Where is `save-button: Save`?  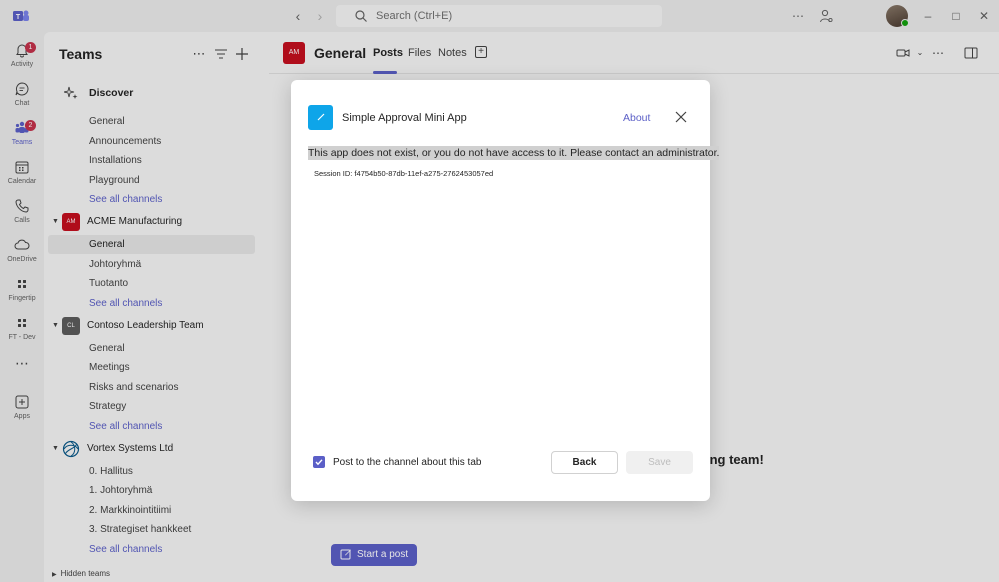 save-button: Save is located at coordinates (659, 462).